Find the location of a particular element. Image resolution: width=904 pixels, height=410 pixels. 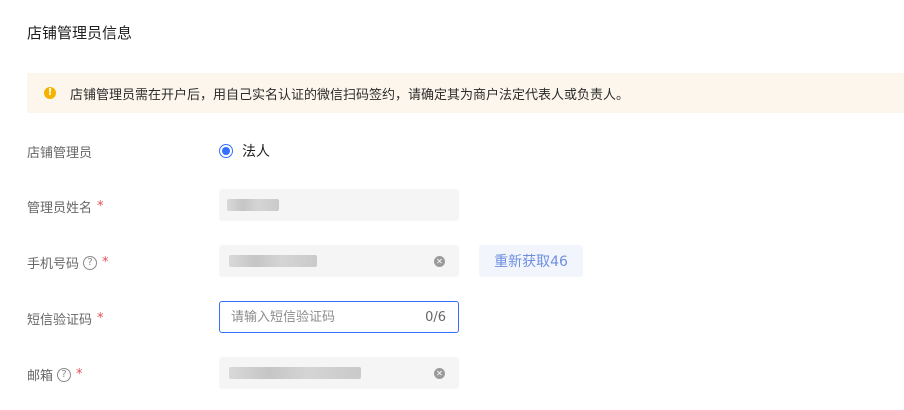

name-label-text: 管理员姓名 is located at coordinates (60, 208).